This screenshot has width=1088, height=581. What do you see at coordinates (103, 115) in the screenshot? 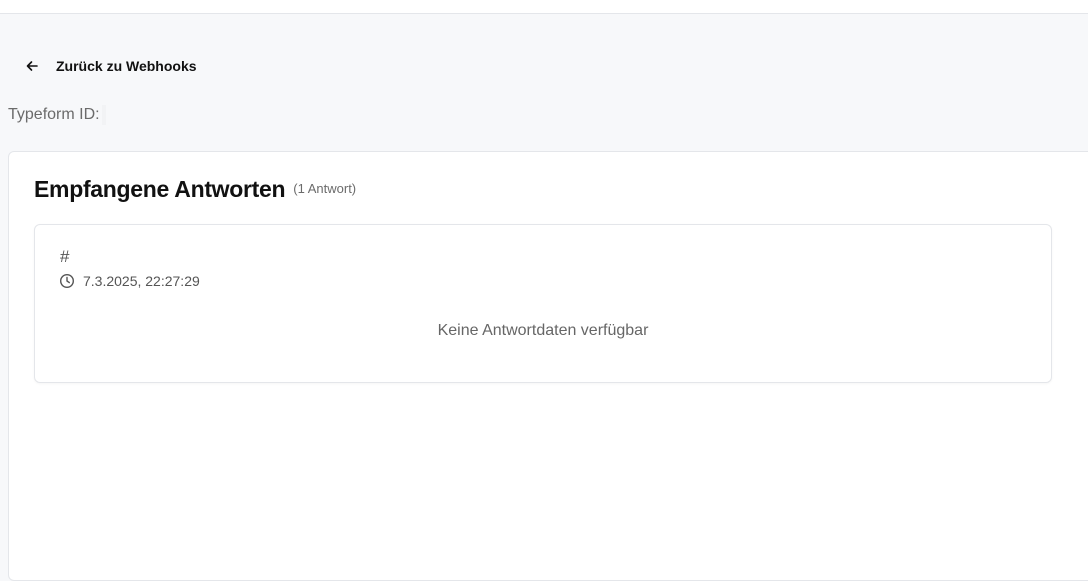
I see `typeform-id-value` at bounding box center [103, 115].